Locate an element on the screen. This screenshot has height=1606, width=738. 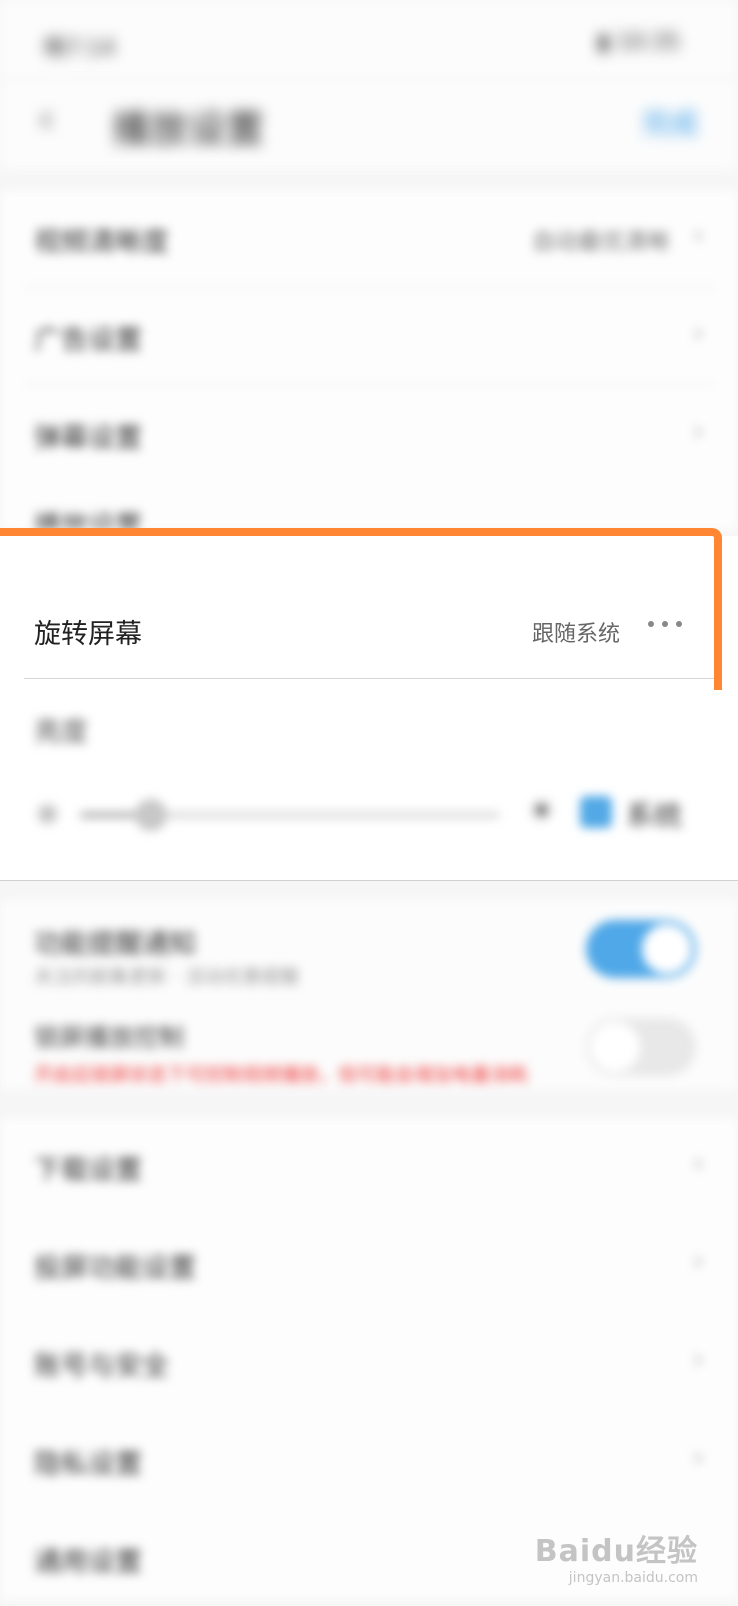
settings-row-quality: 视频清晰度 自动最优清晰 › is located at coordinates (369, 238).